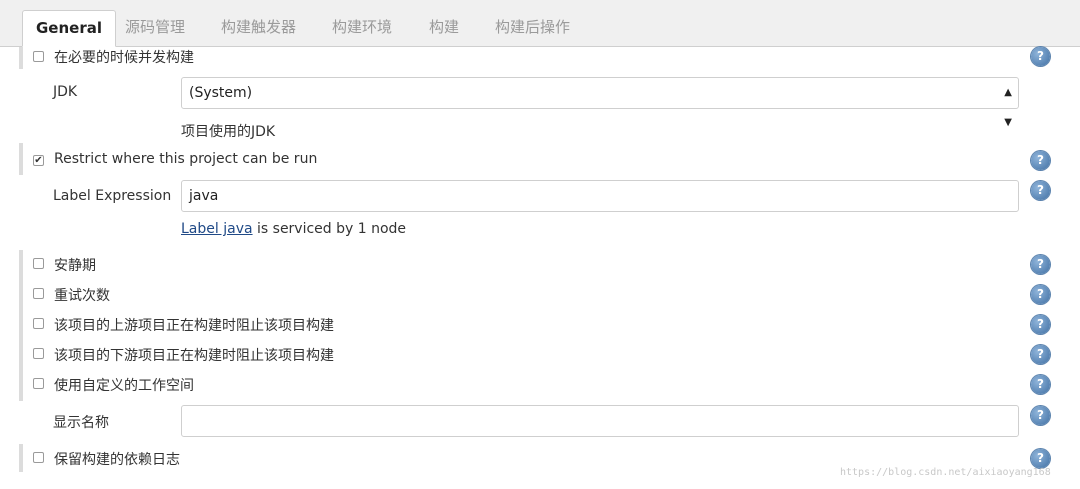  Describe the element at coordinates (186, 159) in the screenshot. I see `restrict-label: Restrict where this project can be run` at that location.